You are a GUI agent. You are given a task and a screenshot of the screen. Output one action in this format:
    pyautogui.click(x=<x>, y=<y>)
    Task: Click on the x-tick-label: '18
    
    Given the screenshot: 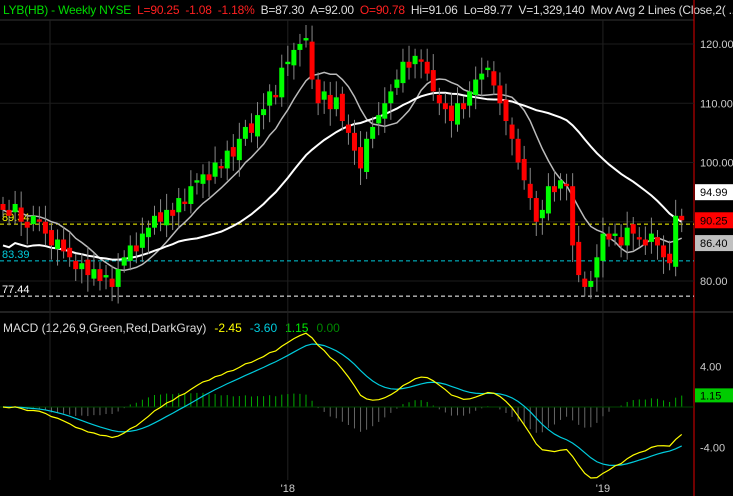 What is the action you would take?
    pyautogui.click(x=288, y=489)
    